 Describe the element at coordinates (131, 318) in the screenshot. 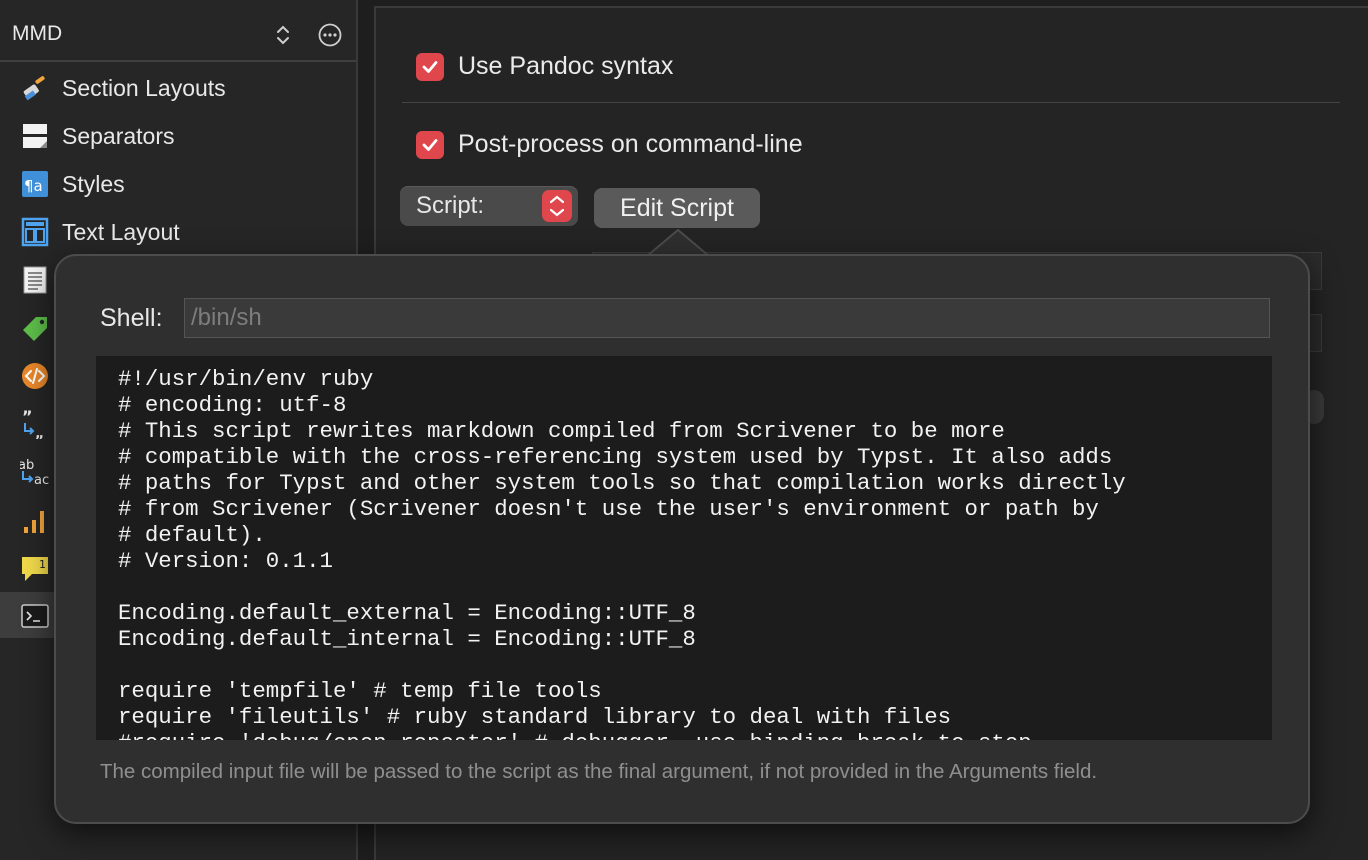

I see `shell-label: Shell:` at that location.